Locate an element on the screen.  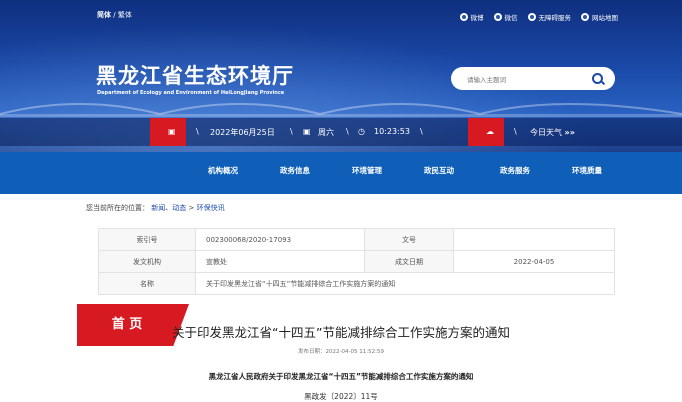
nav-item-interaction: 政民互动 is located at coordinates (439, 170).